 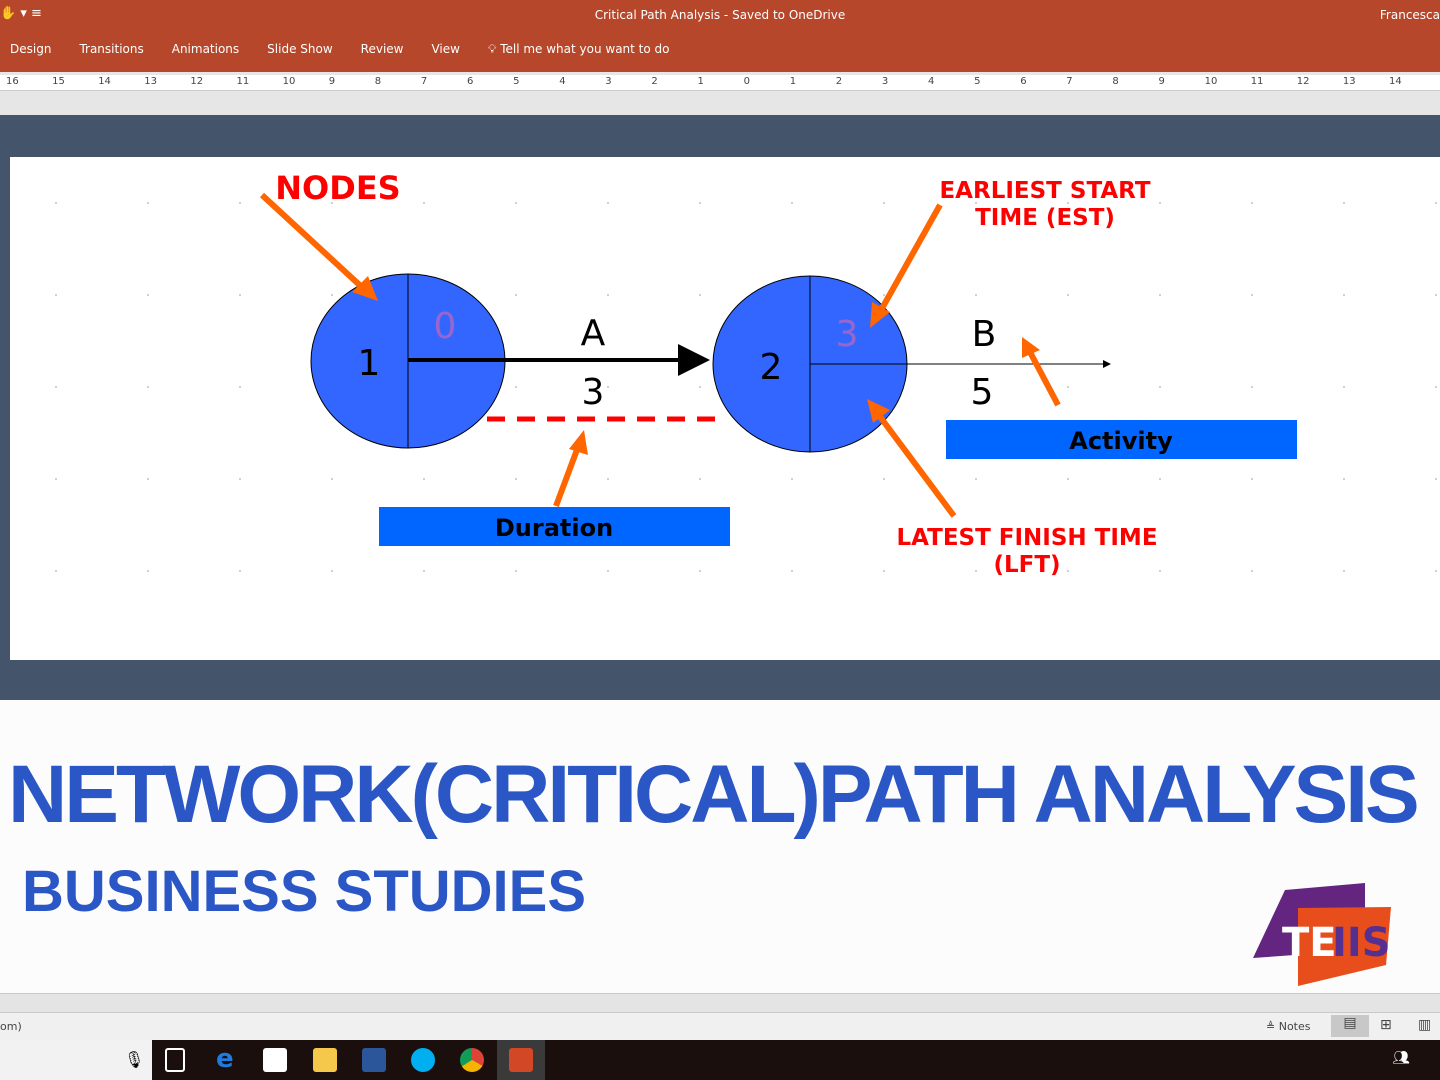 What do you see at coordinates (175, 1060) in the screenshot?
I see `task-view-icon` at bounding box center [175, 1060].